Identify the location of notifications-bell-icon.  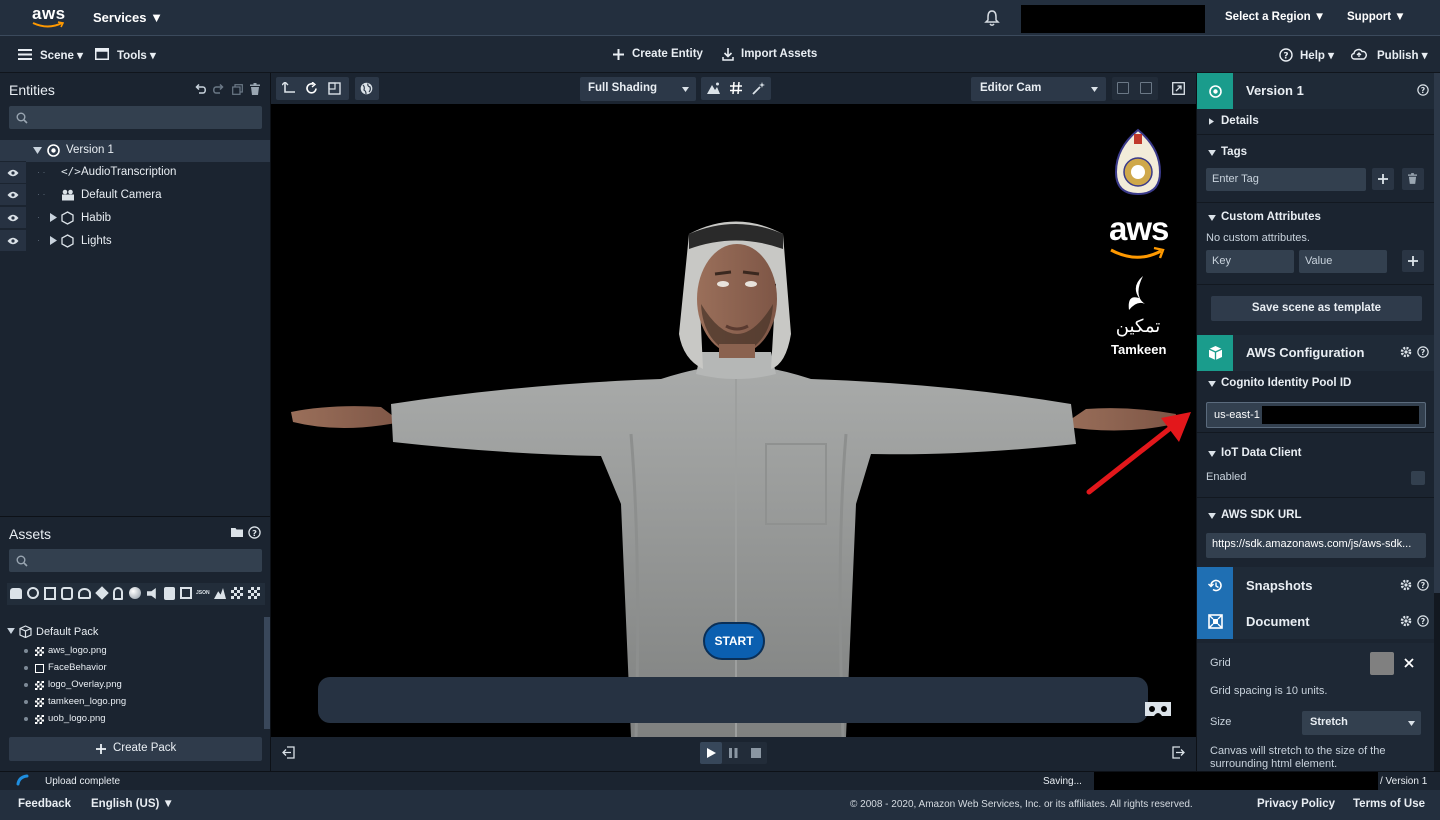
(992, 18).